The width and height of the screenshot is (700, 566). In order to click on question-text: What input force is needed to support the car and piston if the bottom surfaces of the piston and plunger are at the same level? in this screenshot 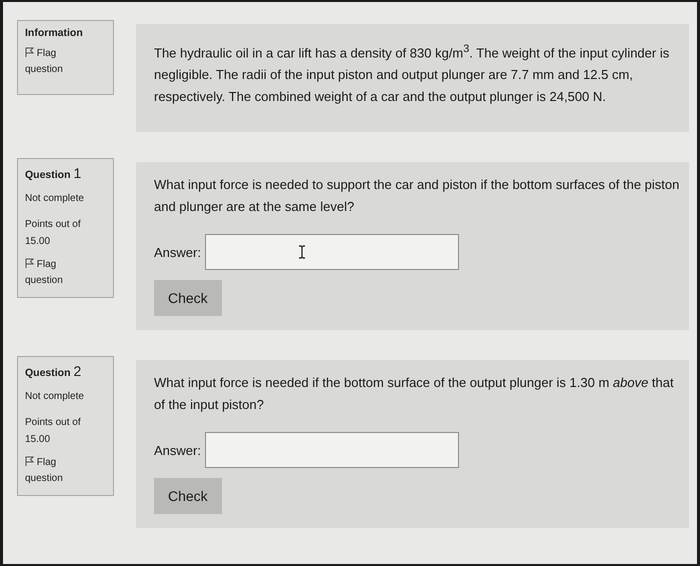, I will do `click(417, 196)`.